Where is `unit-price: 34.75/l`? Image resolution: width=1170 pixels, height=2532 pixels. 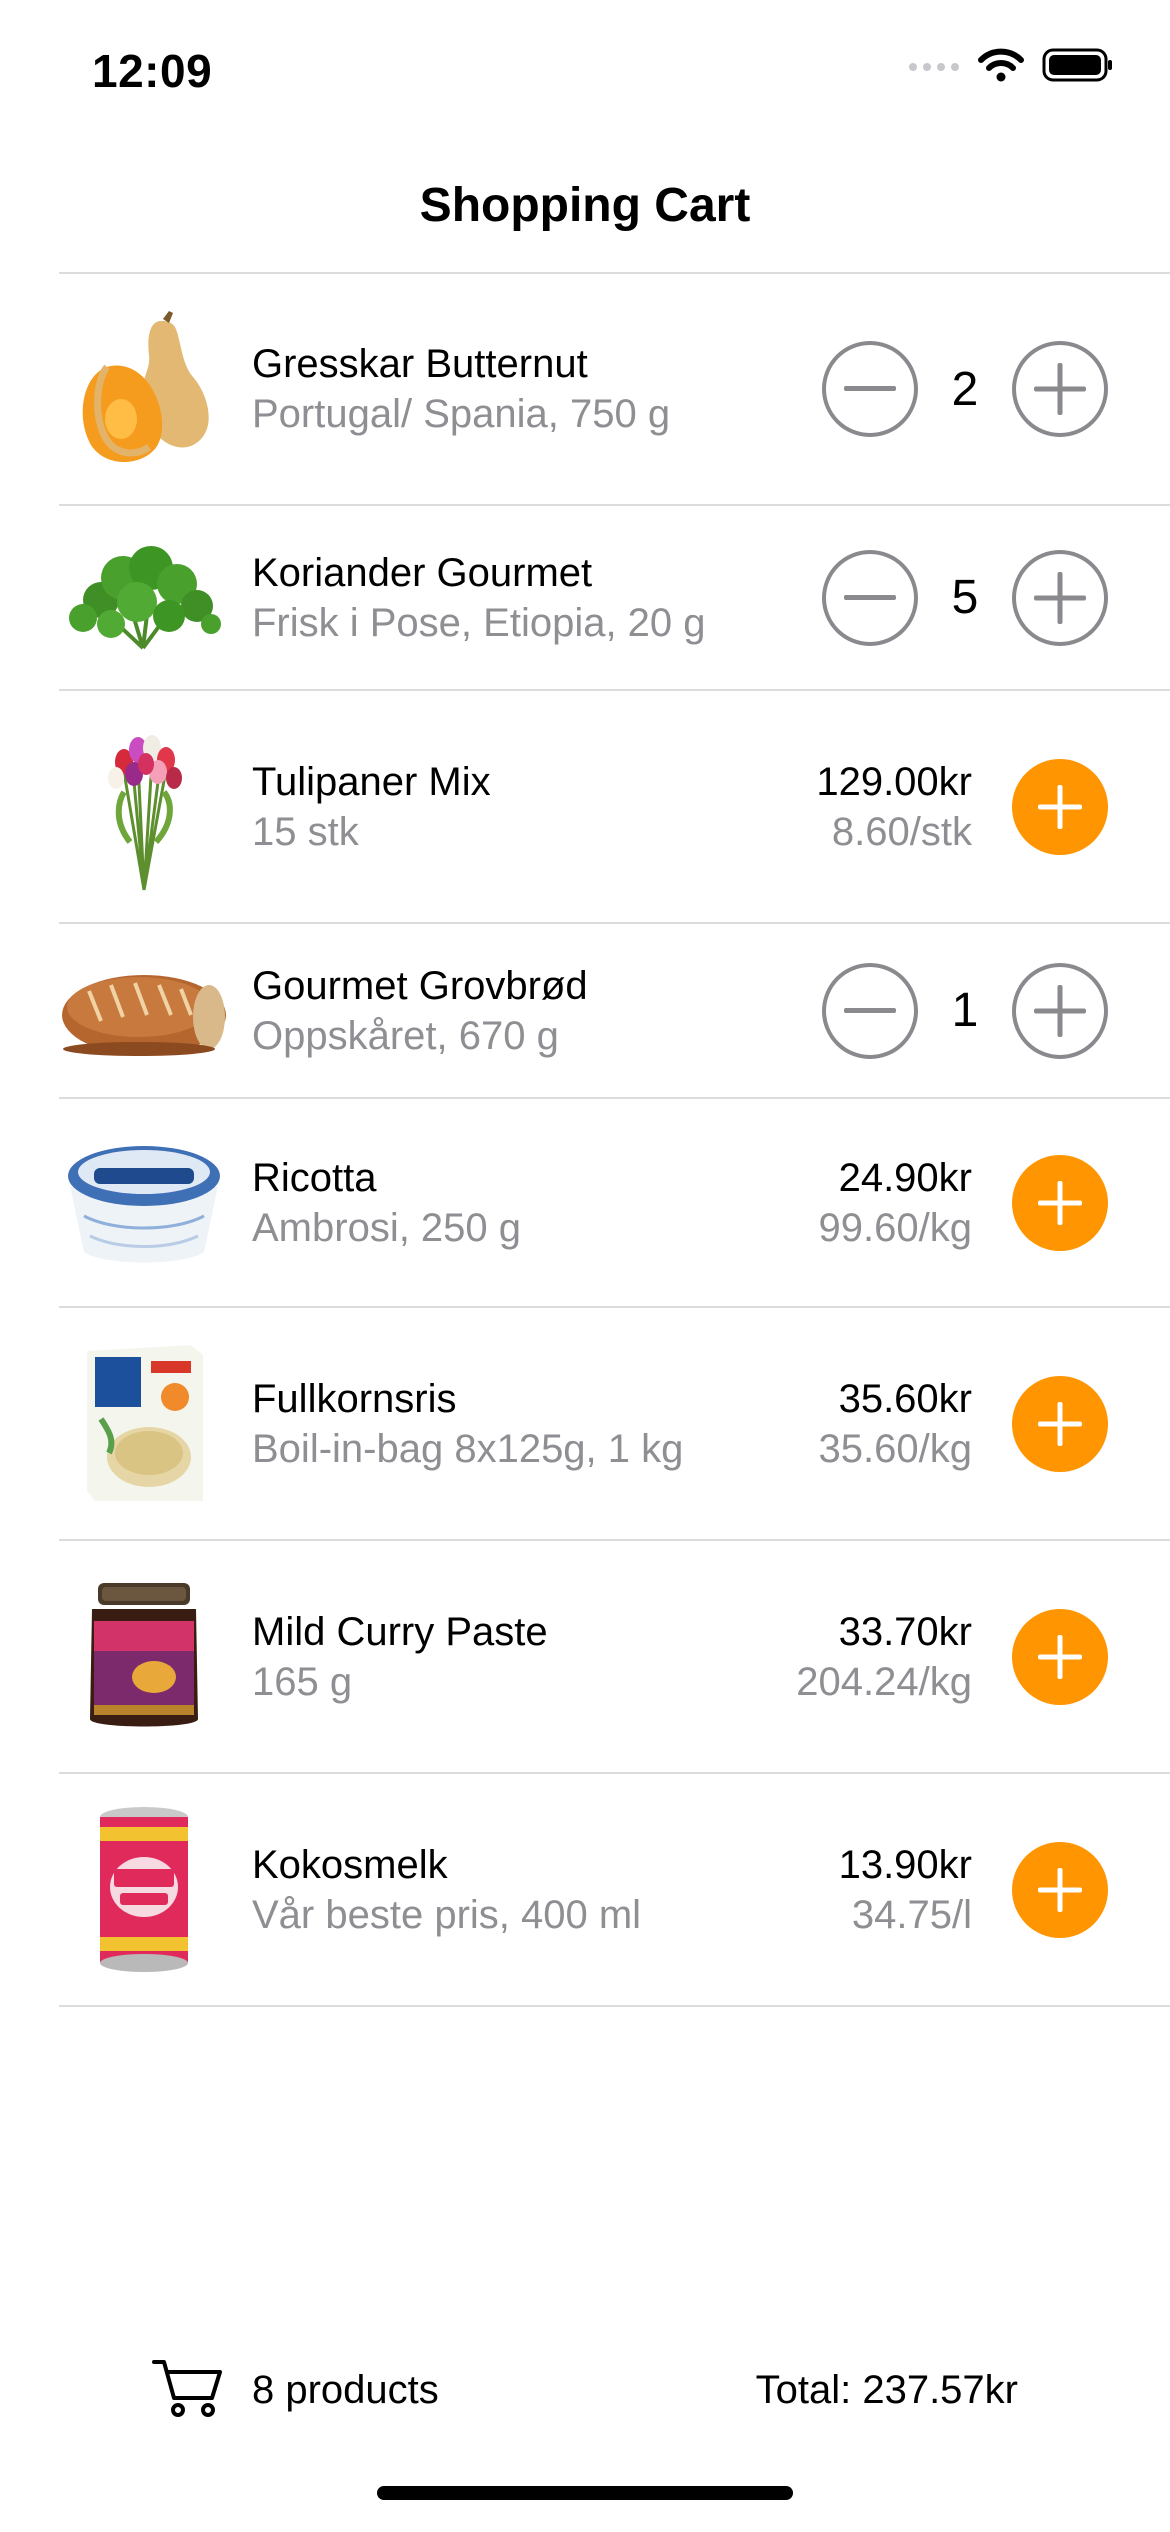 unit-price: 34.75/l is located at coordinates (911, 1914).